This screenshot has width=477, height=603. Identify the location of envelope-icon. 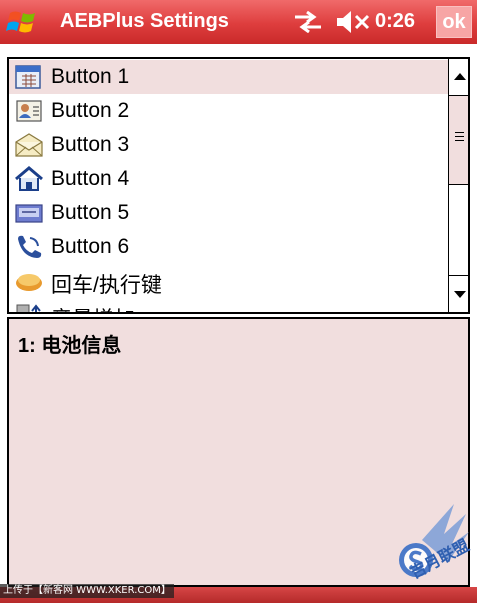
(29, 145).